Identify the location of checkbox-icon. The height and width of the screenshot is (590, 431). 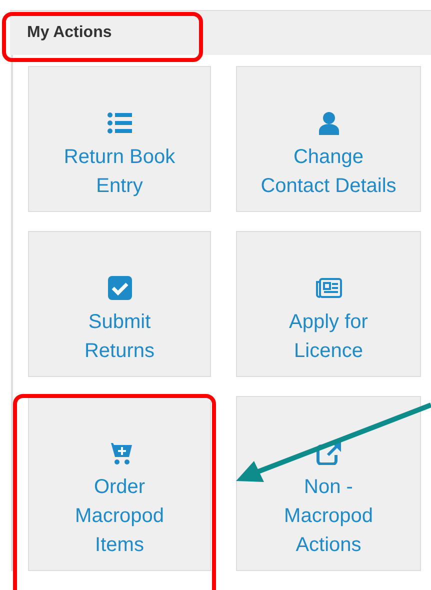
(119, 288).